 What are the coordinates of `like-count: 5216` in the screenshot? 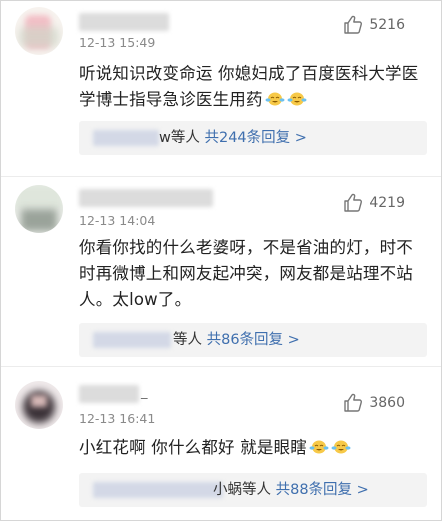 It's located at (387, 24).